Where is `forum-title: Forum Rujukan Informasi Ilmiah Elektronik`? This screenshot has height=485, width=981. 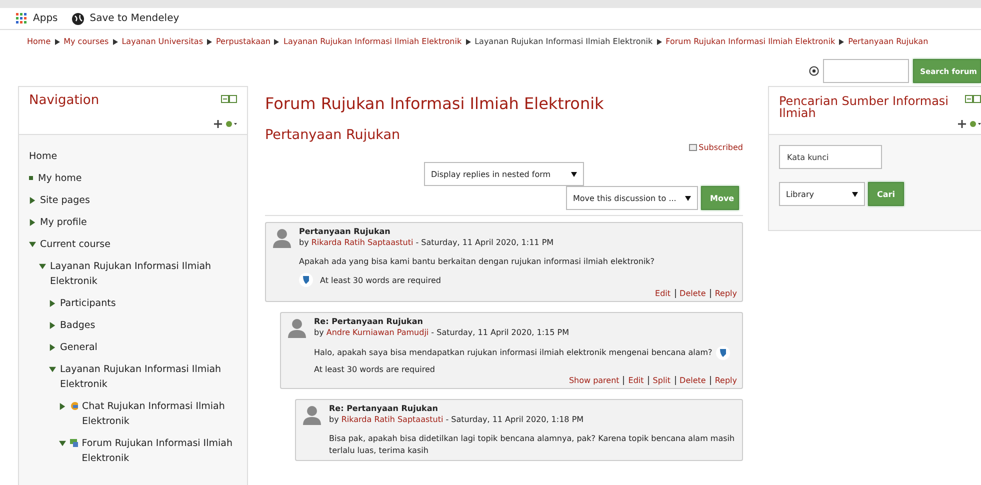 forum-title: Forum Rujukan Informasi Ilmiah Elektronik is located at coordinates (435, 103).